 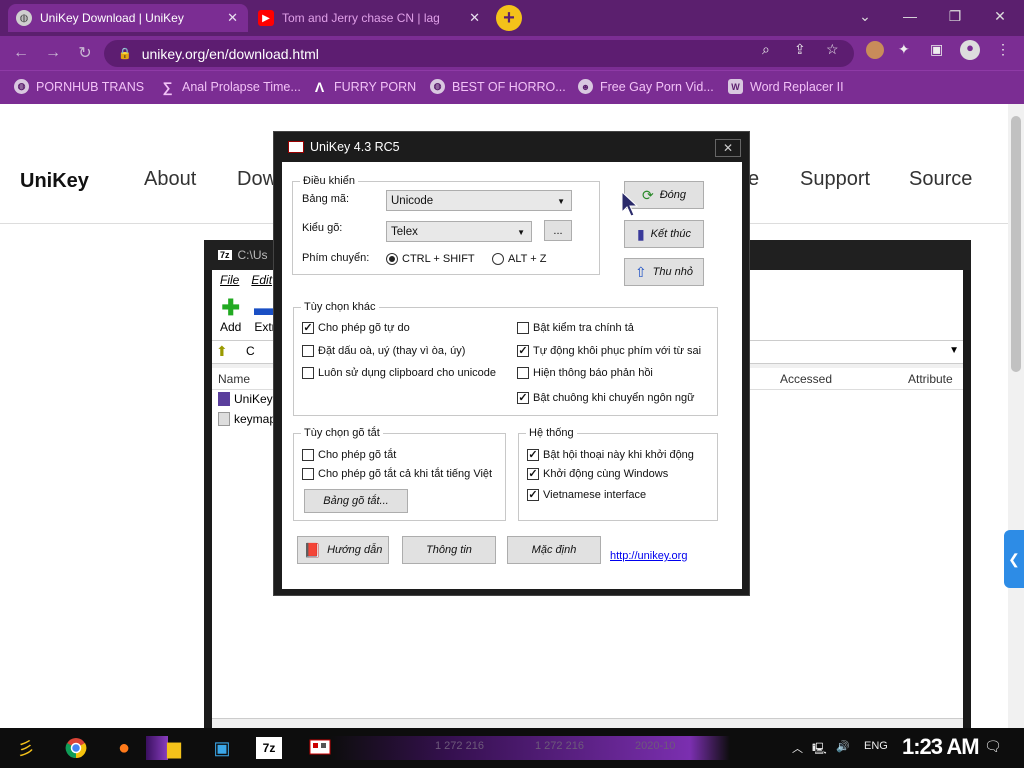 I want to click on extensions-puzzle-icon: ✦, so click(x=904, y=49).